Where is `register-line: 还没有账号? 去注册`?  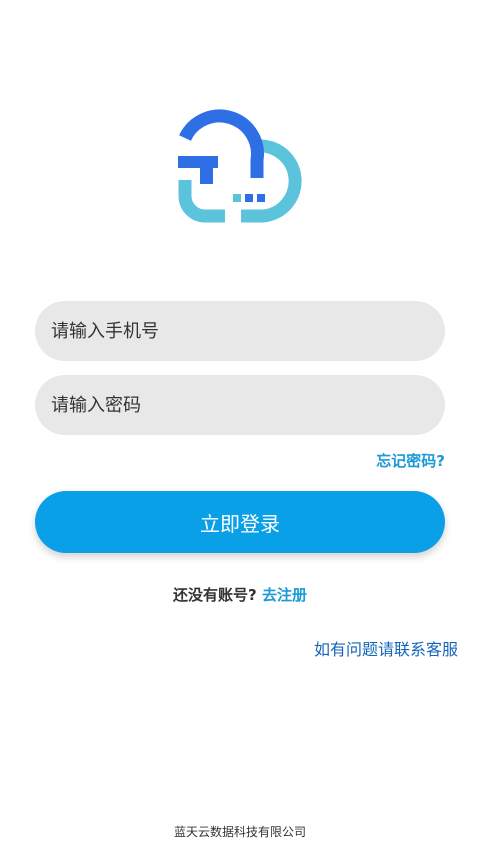
register-line: 还没有账号? 去注册 is located at coordinates (240, 594).